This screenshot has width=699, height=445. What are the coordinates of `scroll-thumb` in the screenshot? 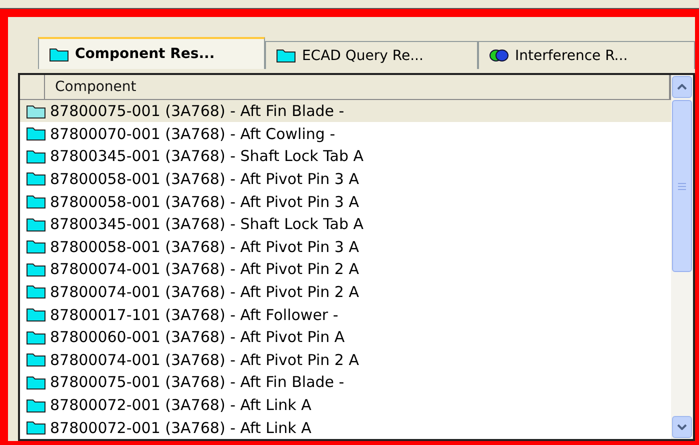 It's located at (682, 186).